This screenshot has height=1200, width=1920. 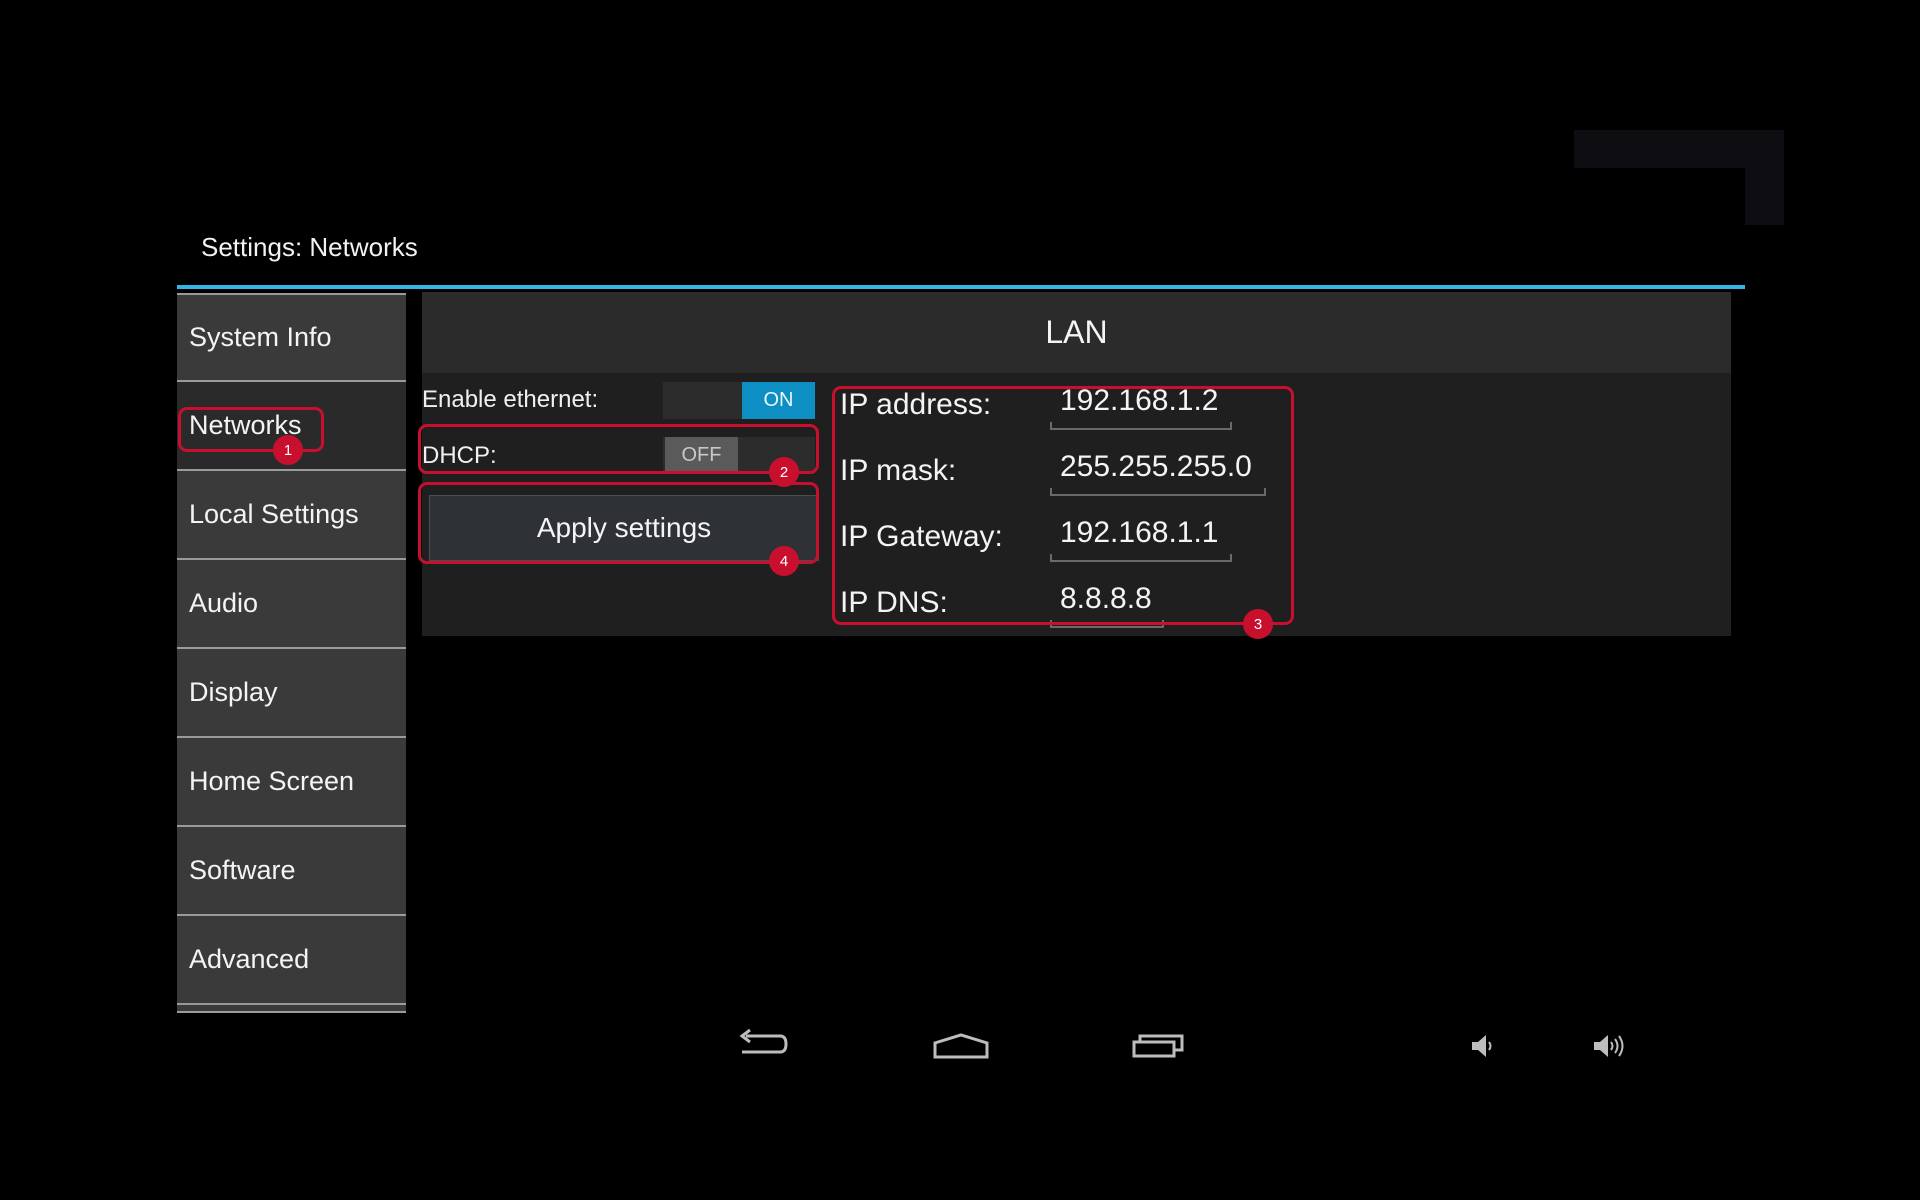 What do you see at coordinates (1141, 539) in the screenshot?
I see `ip-gateway-field: 192.168.1.1` at bounding box center [1141, 539].